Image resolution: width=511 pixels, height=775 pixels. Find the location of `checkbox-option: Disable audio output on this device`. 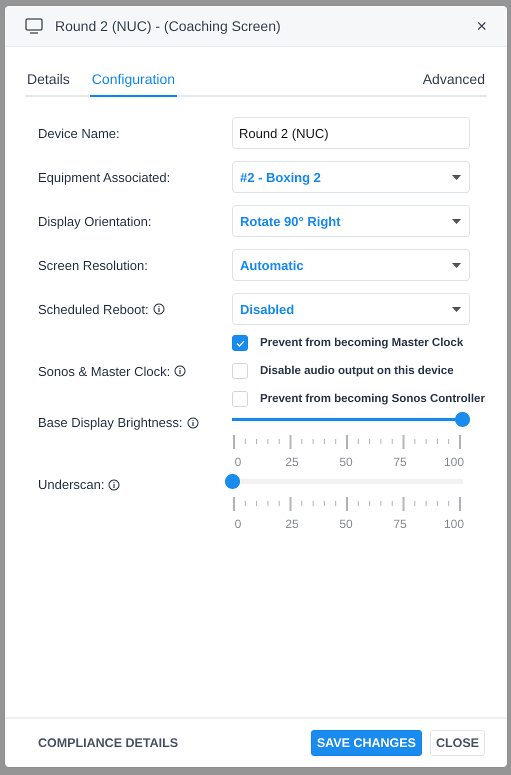

checkbox-option: Disable audio output on this device is located at coordinates (358, 371).